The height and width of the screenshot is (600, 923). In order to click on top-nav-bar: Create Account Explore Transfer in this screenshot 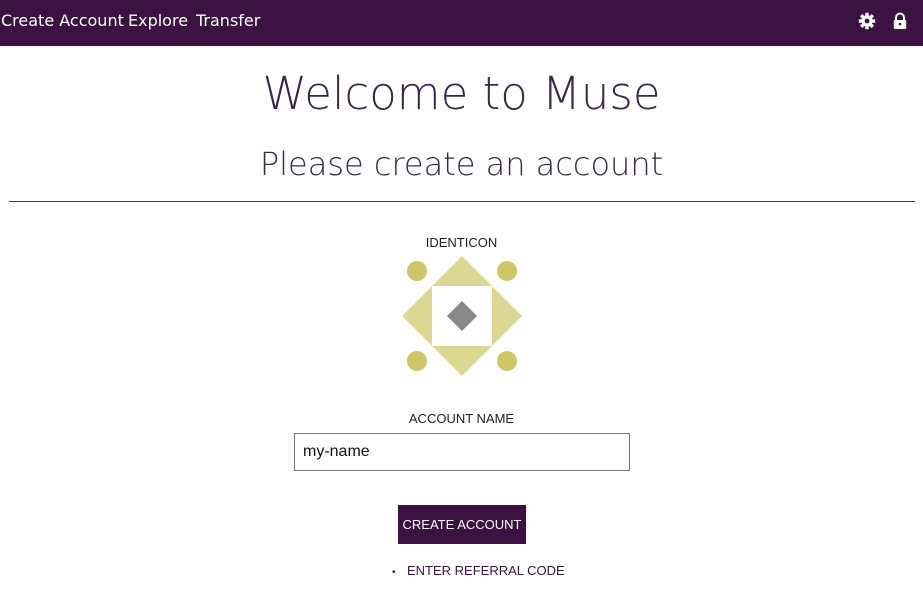, I will do `click(461, 23)`.